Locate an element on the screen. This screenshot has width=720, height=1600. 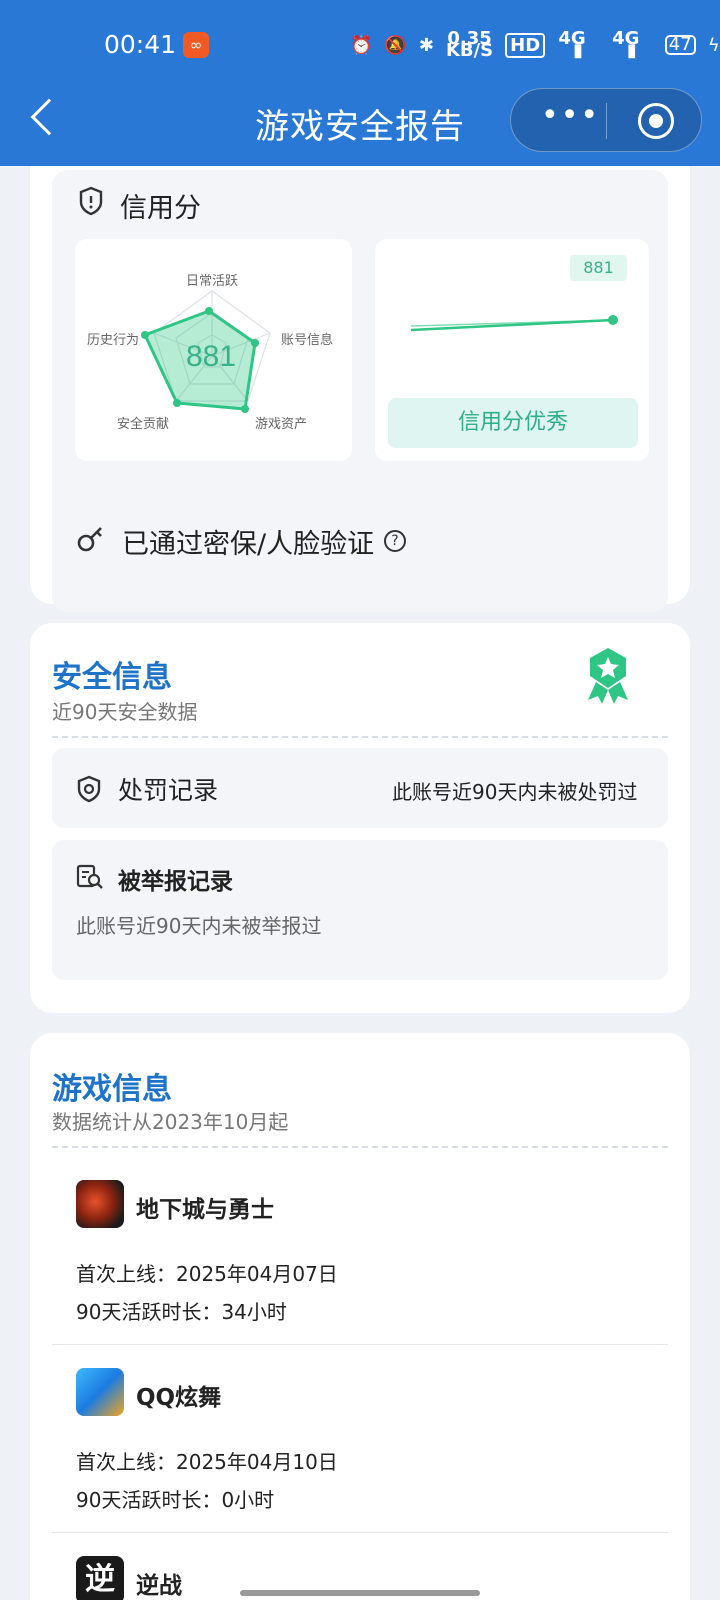
signal-1: 4G▮ is located at coordinates (572, 44).